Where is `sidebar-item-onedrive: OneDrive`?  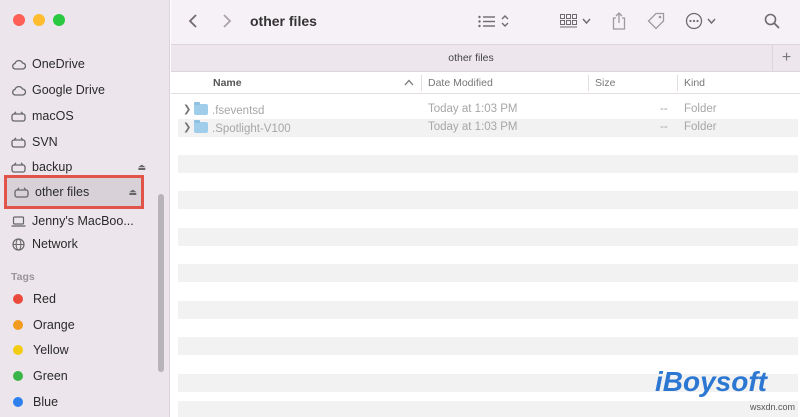 sidebar-item-onedrive: OneDrive is located at coordinates (80, 64).